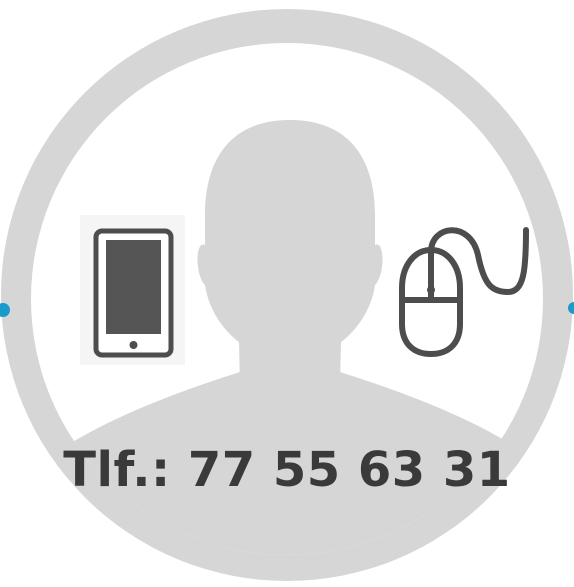 This screenshot has height=587, width=574. Describe the element at coordinates (287, 470) in the screenshot. I see `phone-number-text: Tlf.: 77 55 63 31` at that location.